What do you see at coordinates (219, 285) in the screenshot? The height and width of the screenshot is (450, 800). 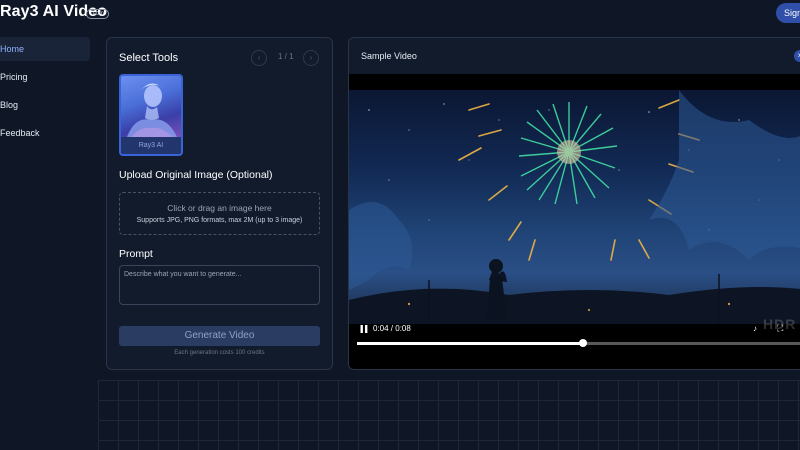 I see `prompt-input` at bounding box center [219, 285].